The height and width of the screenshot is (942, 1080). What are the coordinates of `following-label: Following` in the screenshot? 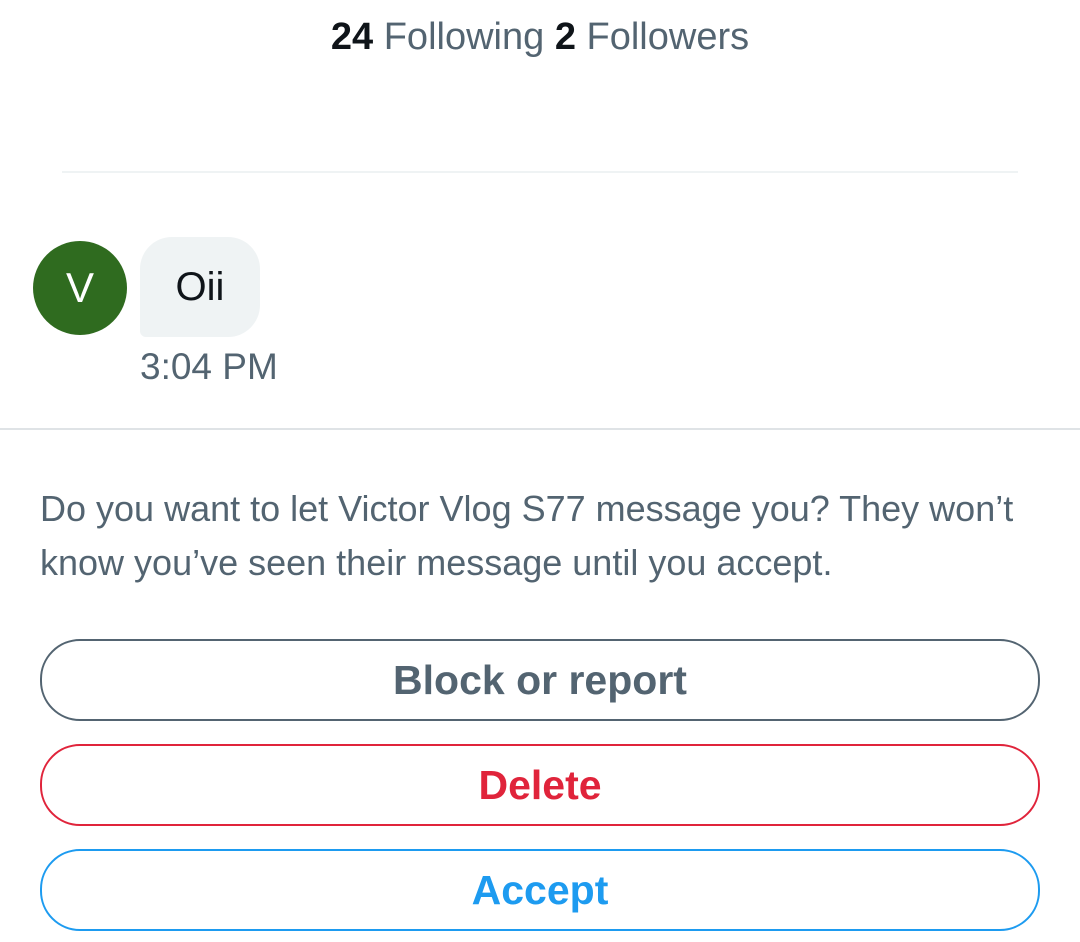 It's located at (464, 37).